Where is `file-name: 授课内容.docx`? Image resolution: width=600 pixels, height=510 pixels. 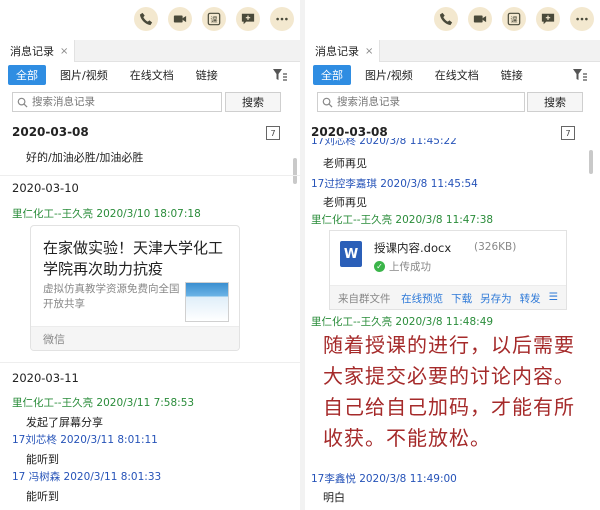
file-name: 授课内容.docx is located at coordinates (413, 248).